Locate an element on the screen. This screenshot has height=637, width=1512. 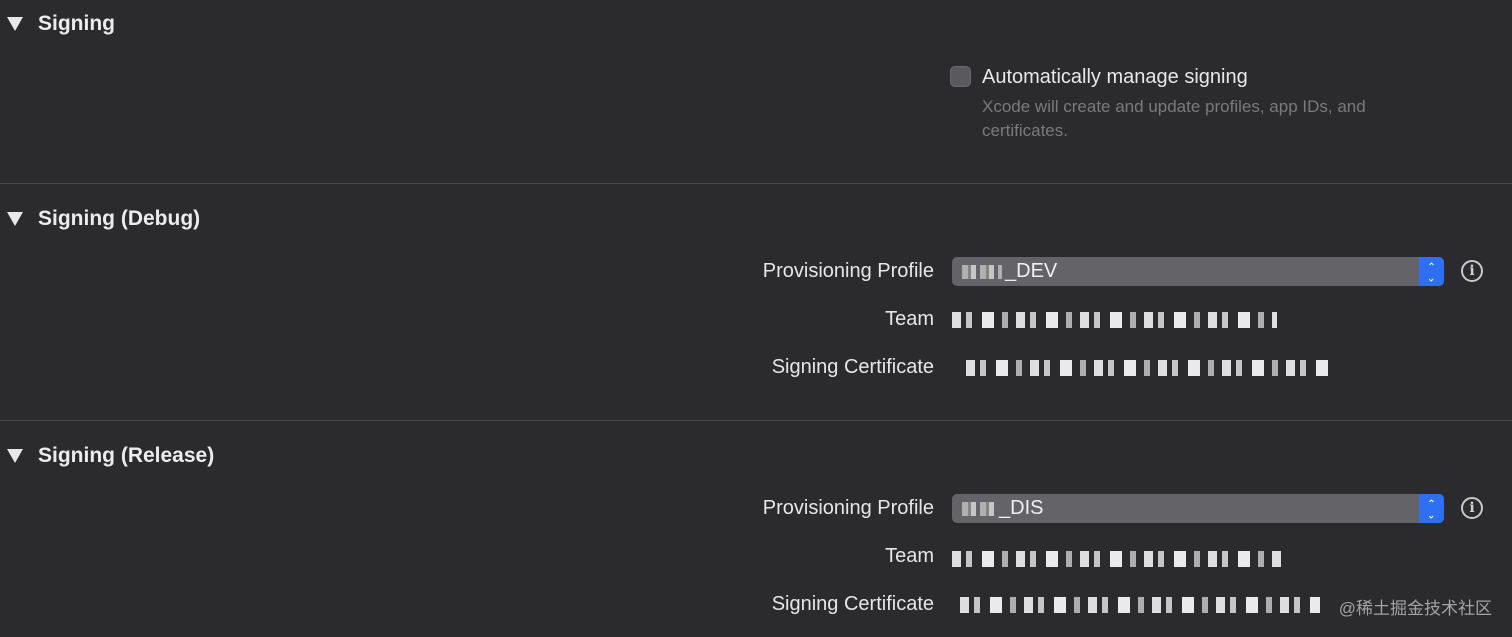
signing-release-header: Signing (Release) is located at coordinates (110, 456).